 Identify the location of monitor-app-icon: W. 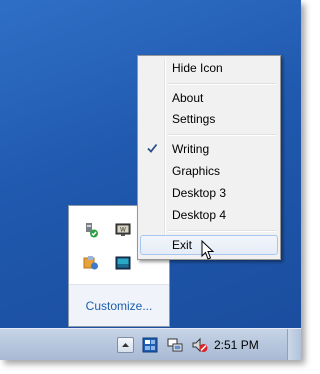
(123, 230).